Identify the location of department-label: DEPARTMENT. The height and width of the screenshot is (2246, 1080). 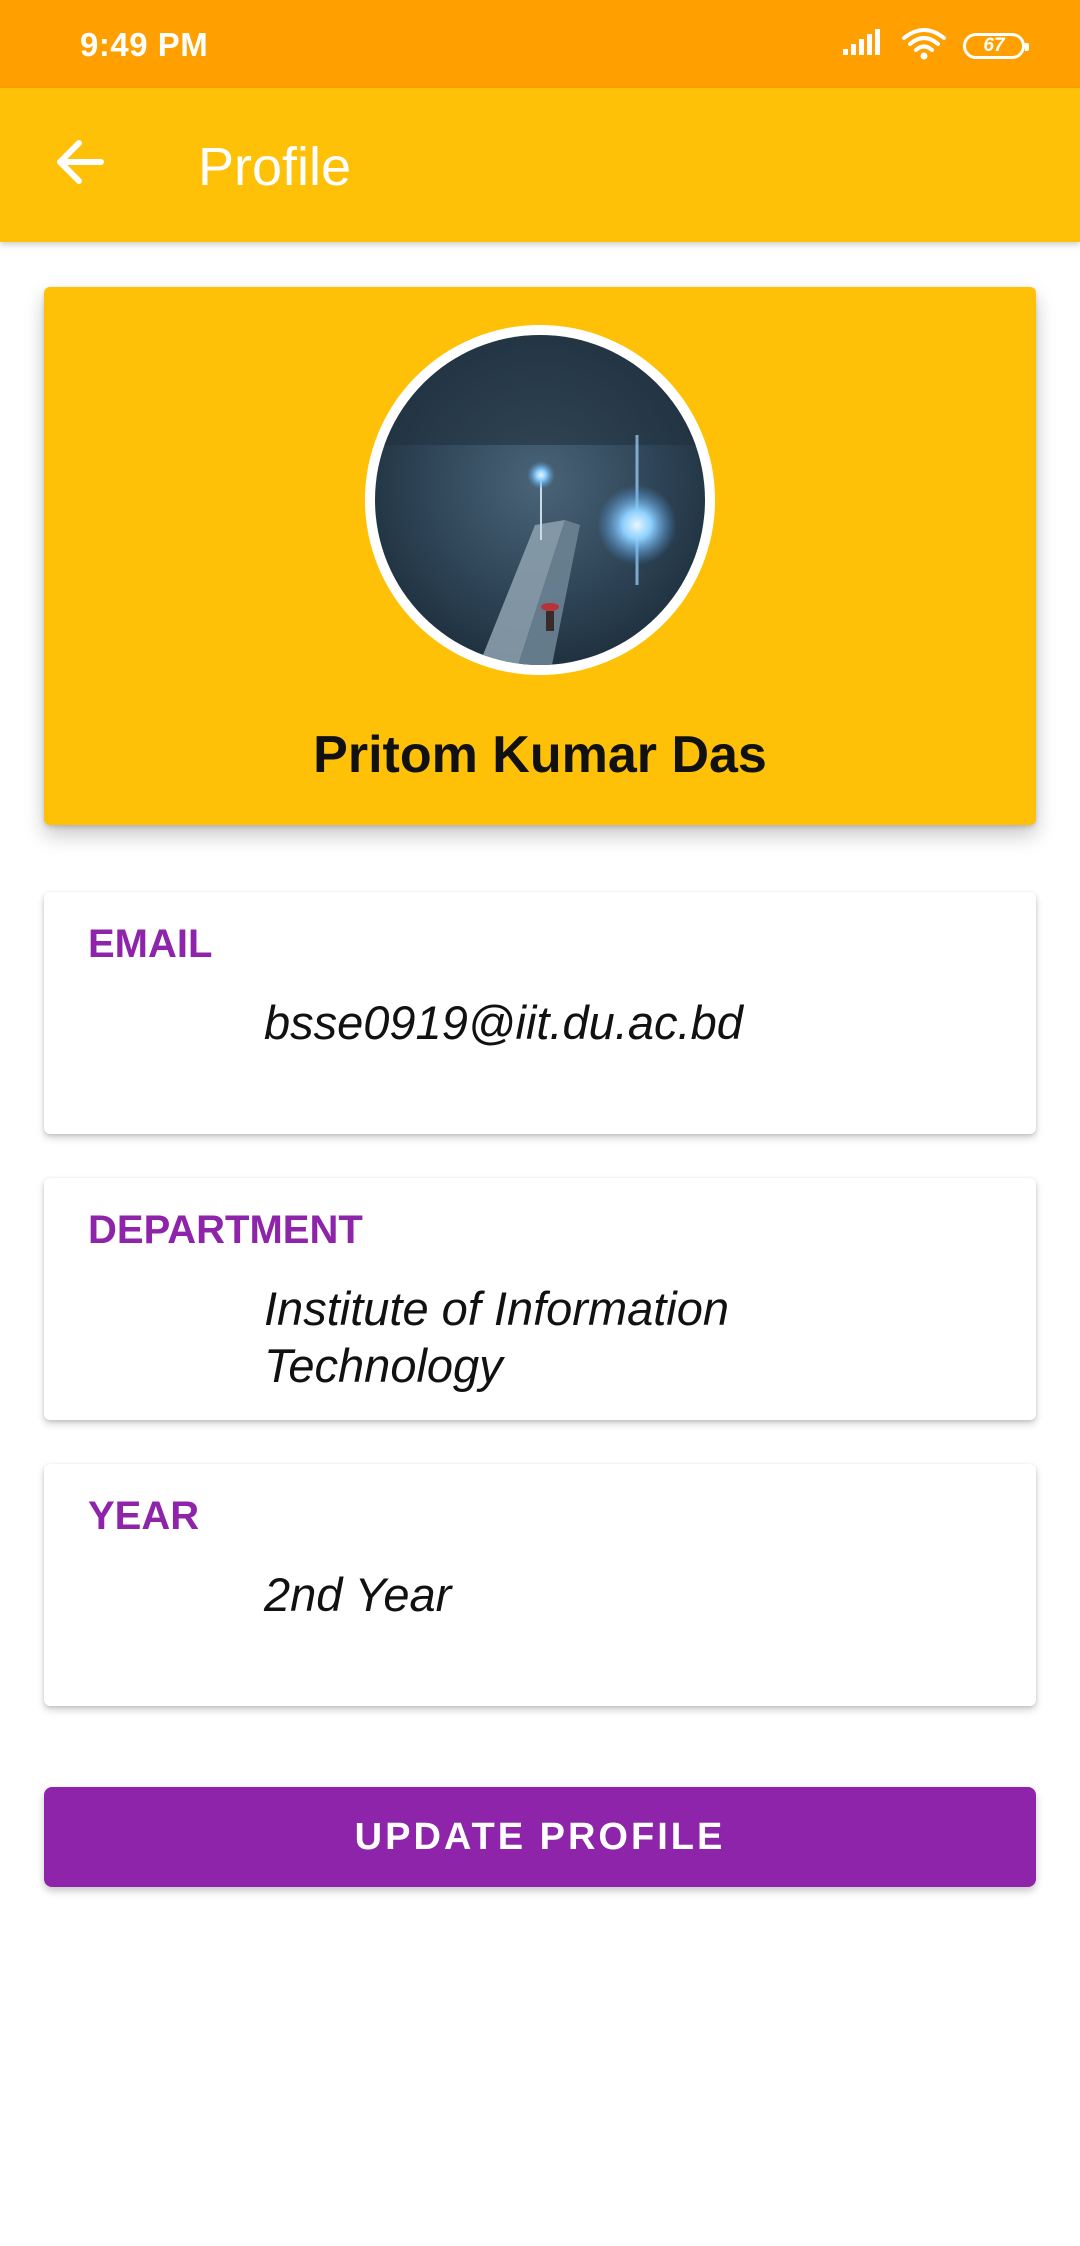
(225, 1230).